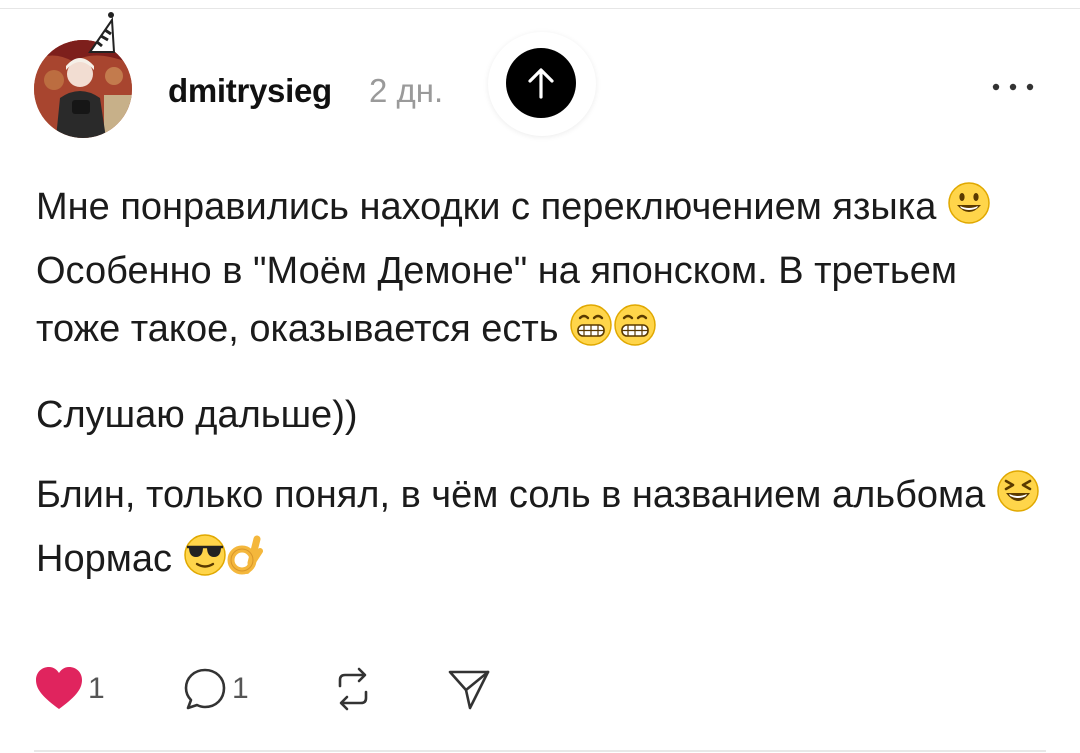  I want to click on share-button, so click(469, 689).